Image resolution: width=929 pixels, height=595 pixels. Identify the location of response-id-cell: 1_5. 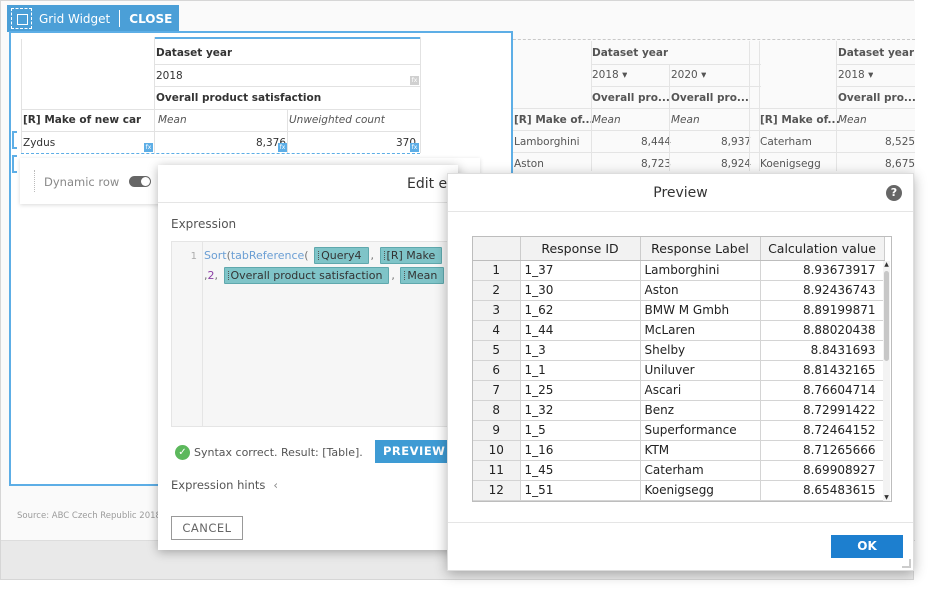
(580, 430).